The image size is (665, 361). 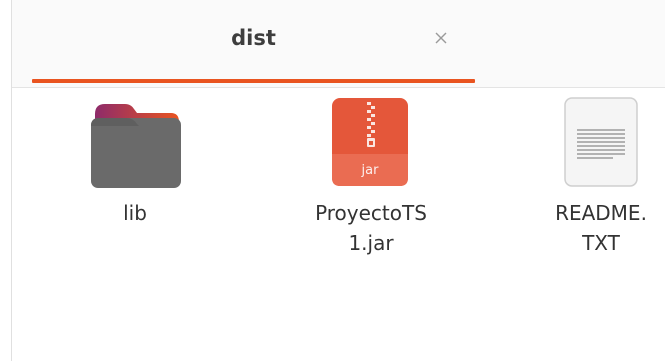 What do you see at coordinates (601, 142) in the screenshot?
I see `text-file-icon` at bounding box center [601, 142].